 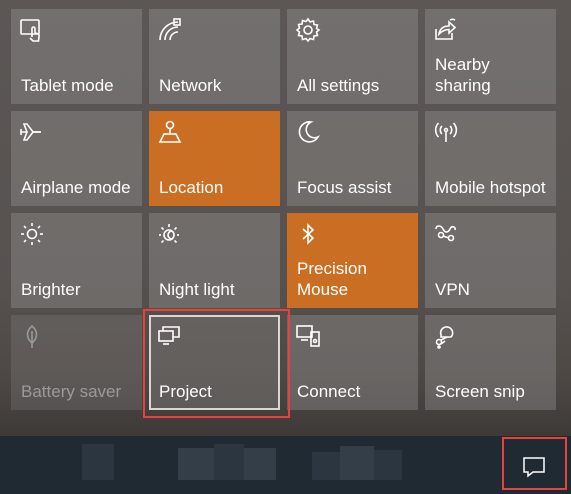 What do you see at coordinates (332, 279) in the screenshot?
I see `tile-label: Precision Mouse` at bounding box center [332, 279].